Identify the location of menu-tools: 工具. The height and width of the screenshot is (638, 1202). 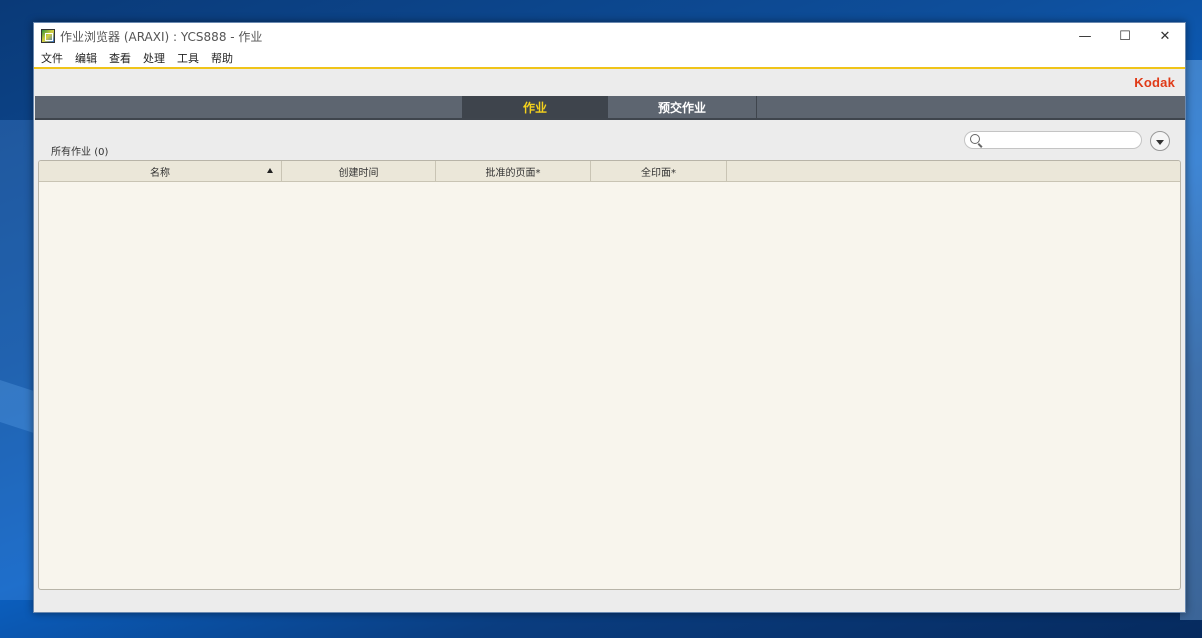
(190, 58).